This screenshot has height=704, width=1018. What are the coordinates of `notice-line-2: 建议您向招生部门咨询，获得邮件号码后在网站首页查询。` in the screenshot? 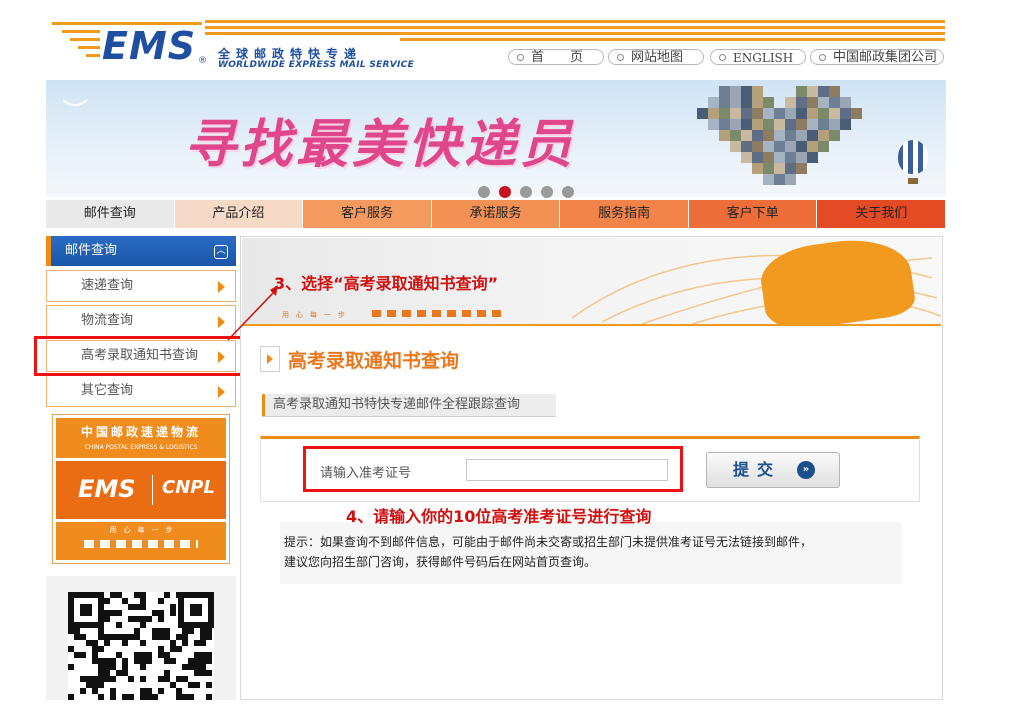 It's located at (440, 562).